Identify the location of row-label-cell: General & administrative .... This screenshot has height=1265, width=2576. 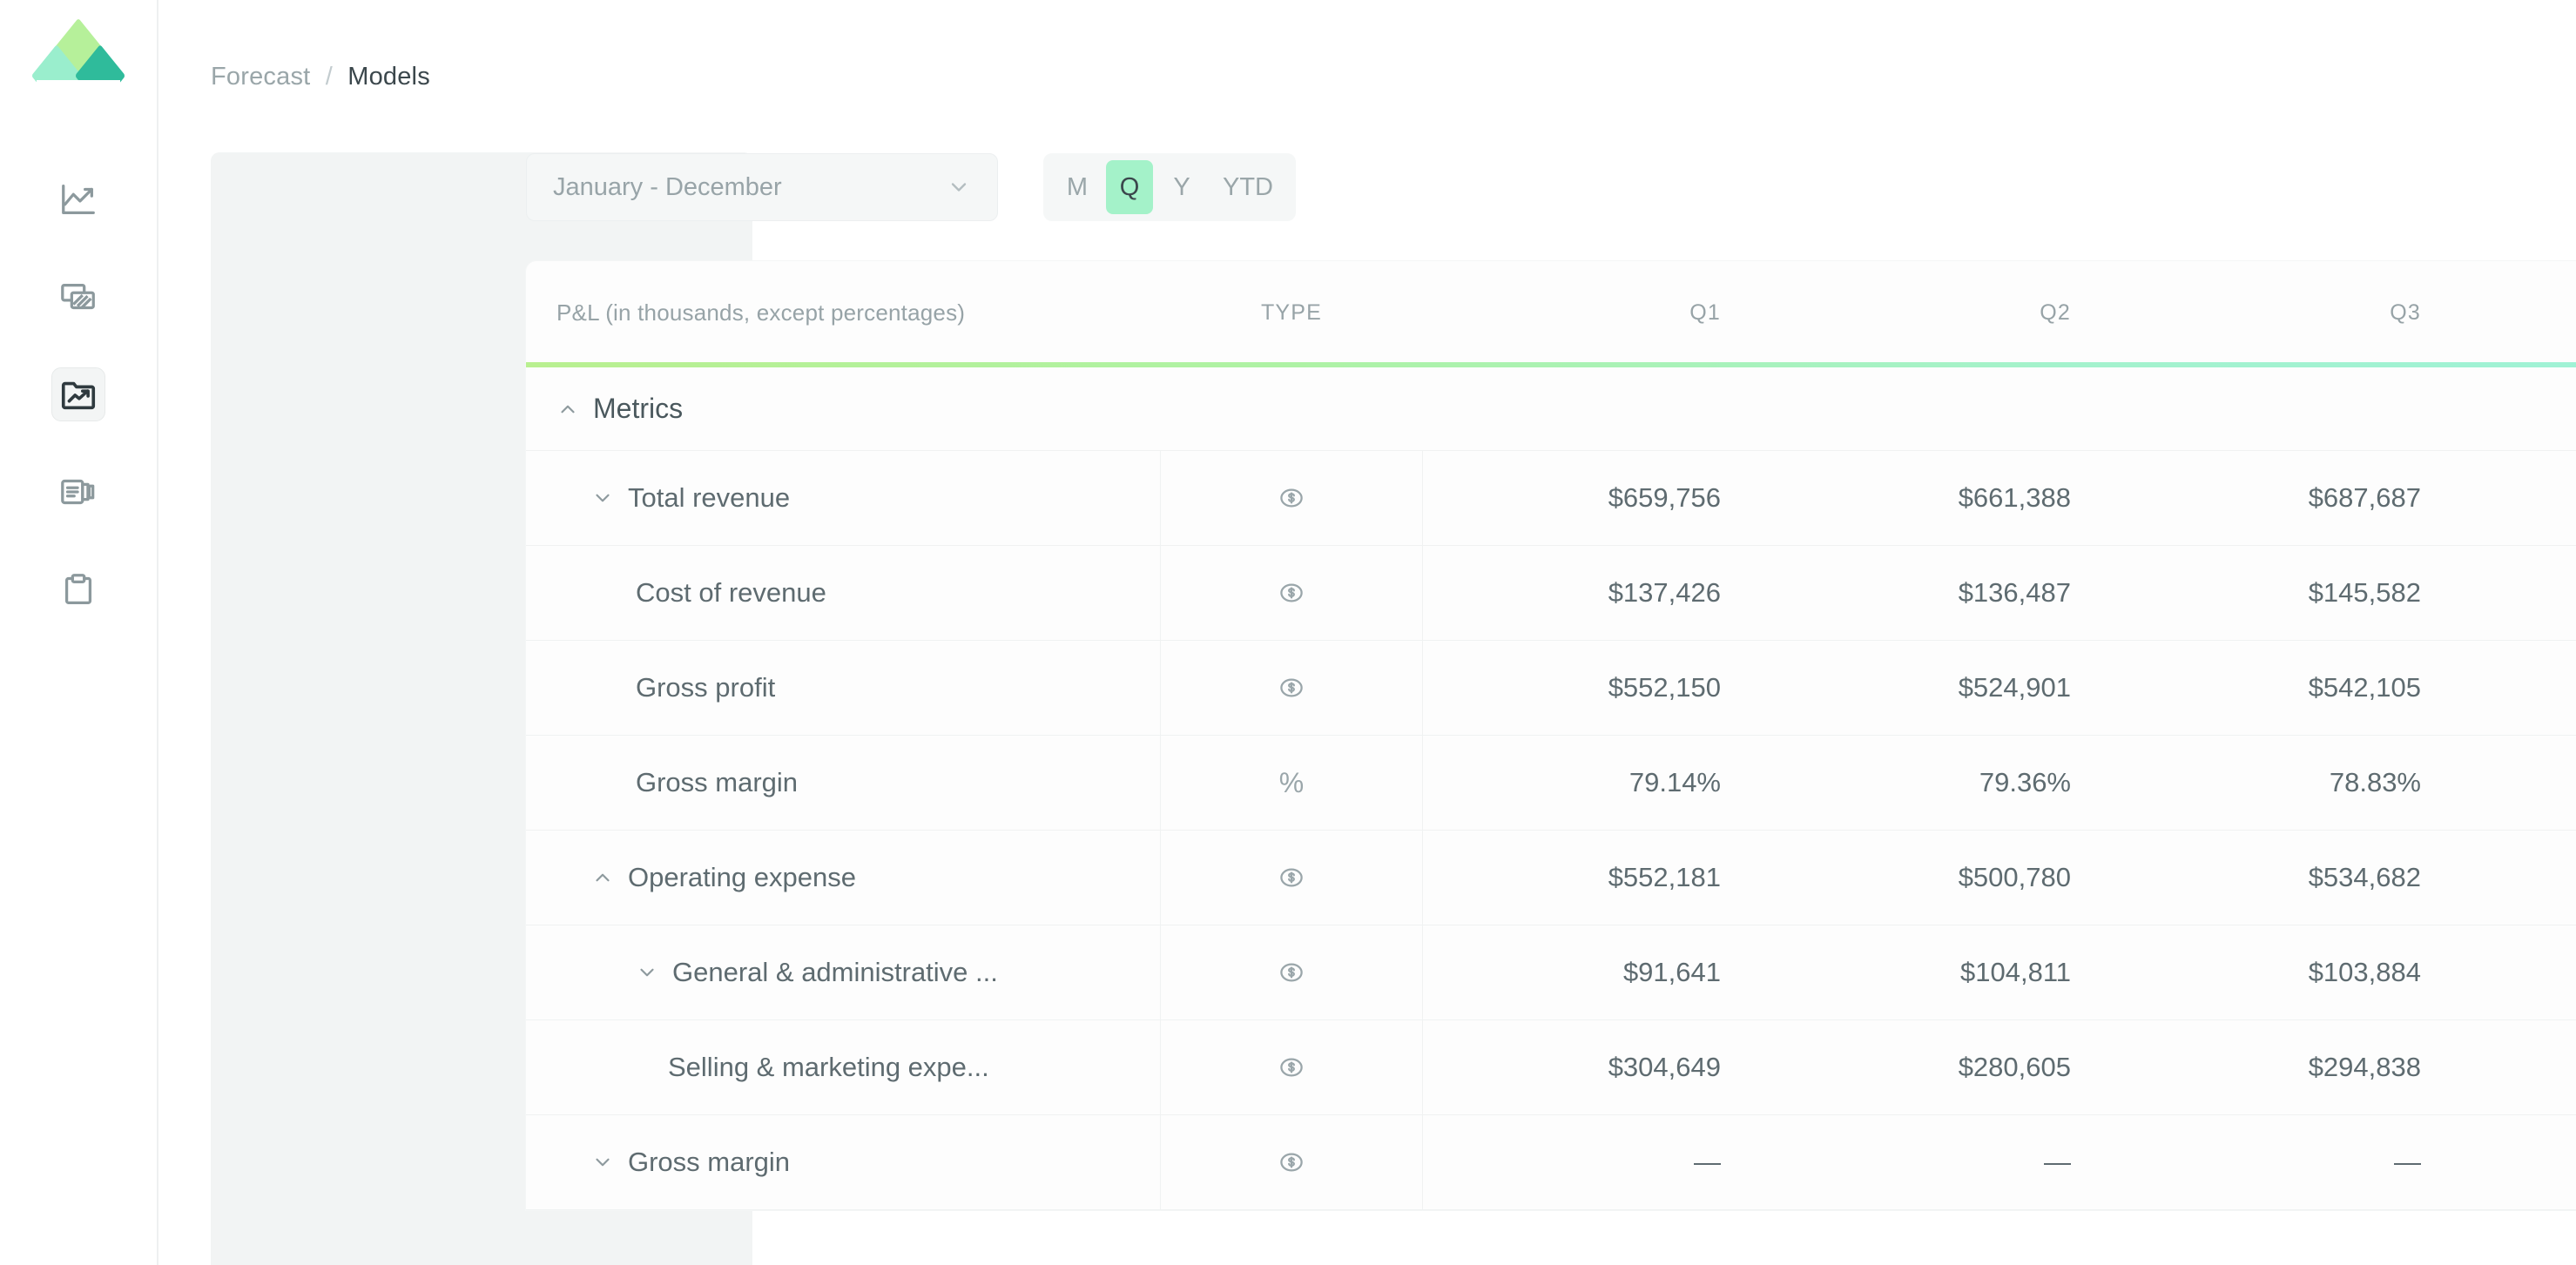
(843, 972).